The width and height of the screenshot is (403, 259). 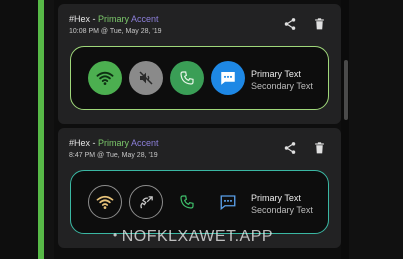 I want to click on scrollbar-track, so click(x=345, y=129).